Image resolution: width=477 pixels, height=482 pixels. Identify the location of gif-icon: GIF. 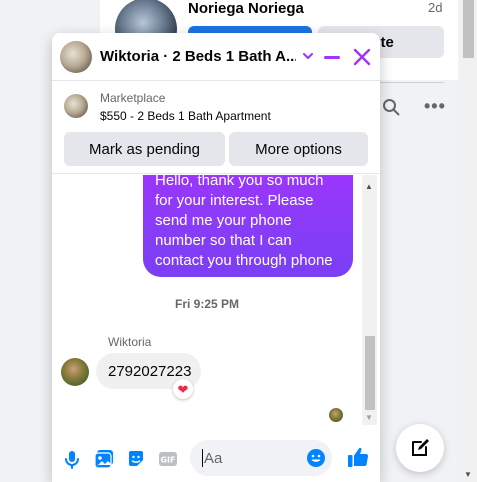
(168, 459).